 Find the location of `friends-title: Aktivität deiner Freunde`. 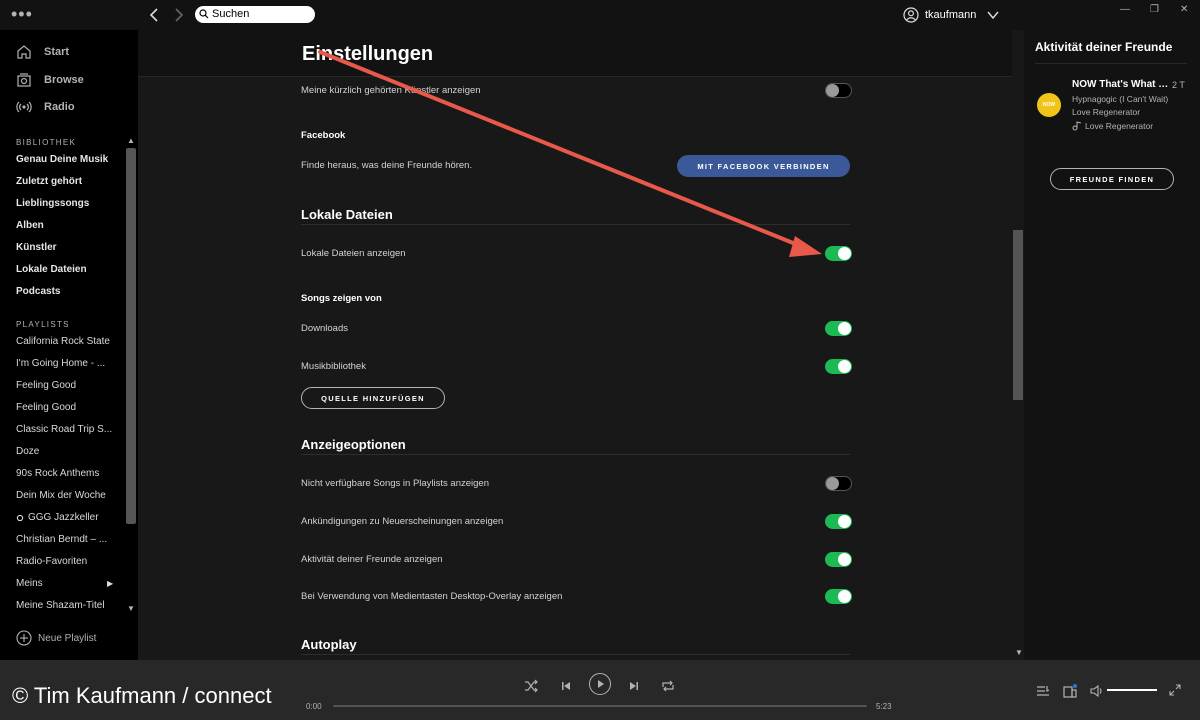

friends-title: Aktivität deiner Freunde is located at coordinates (1104, 47).